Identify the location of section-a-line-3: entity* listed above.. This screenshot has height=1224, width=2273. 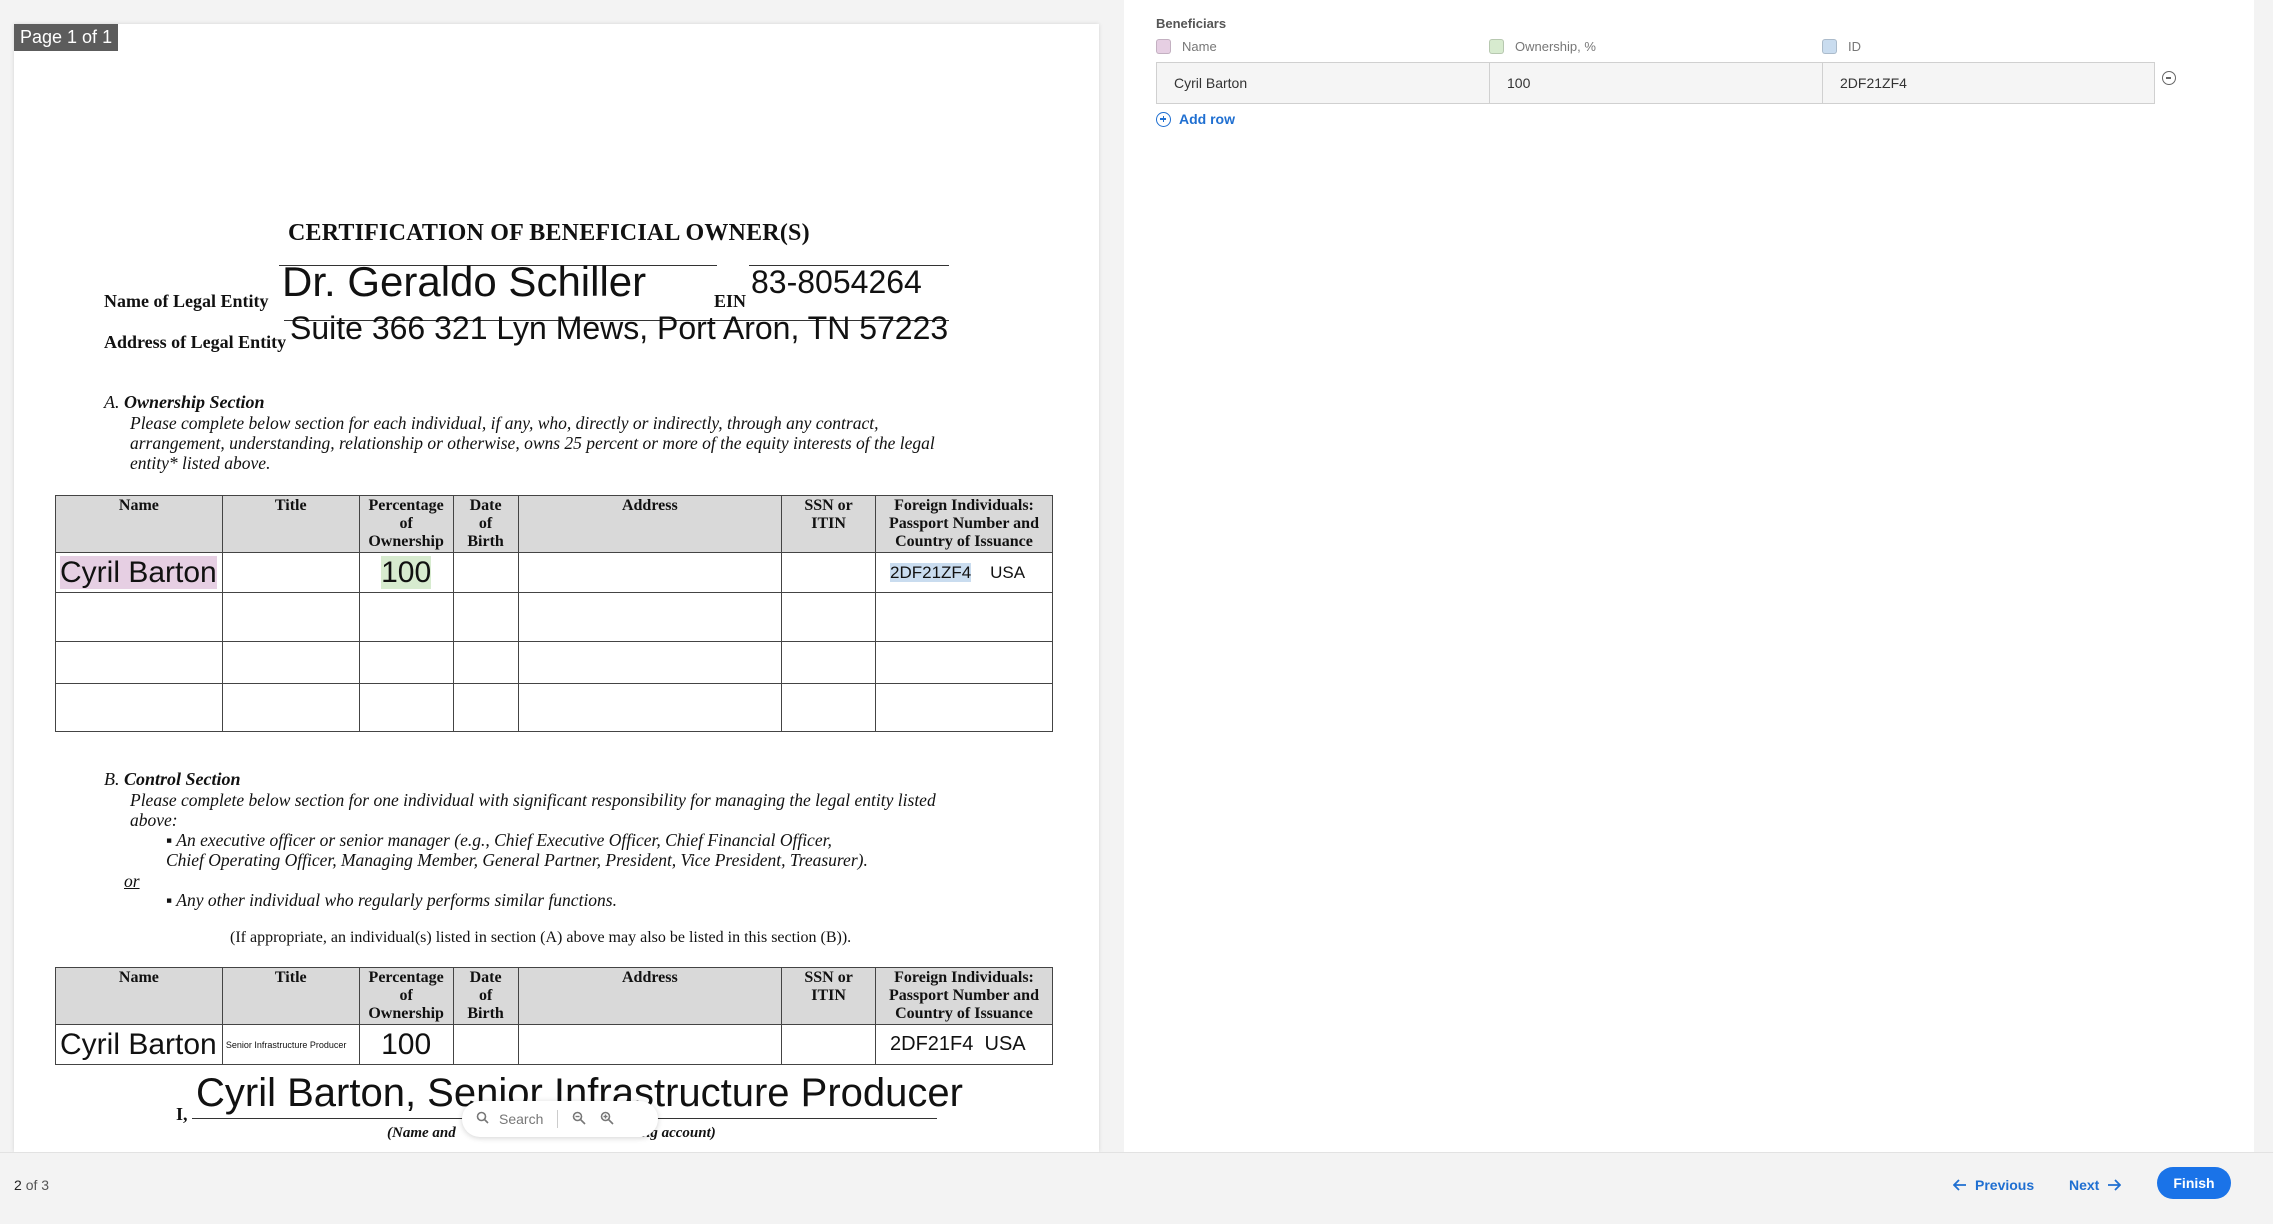
(200, 463).